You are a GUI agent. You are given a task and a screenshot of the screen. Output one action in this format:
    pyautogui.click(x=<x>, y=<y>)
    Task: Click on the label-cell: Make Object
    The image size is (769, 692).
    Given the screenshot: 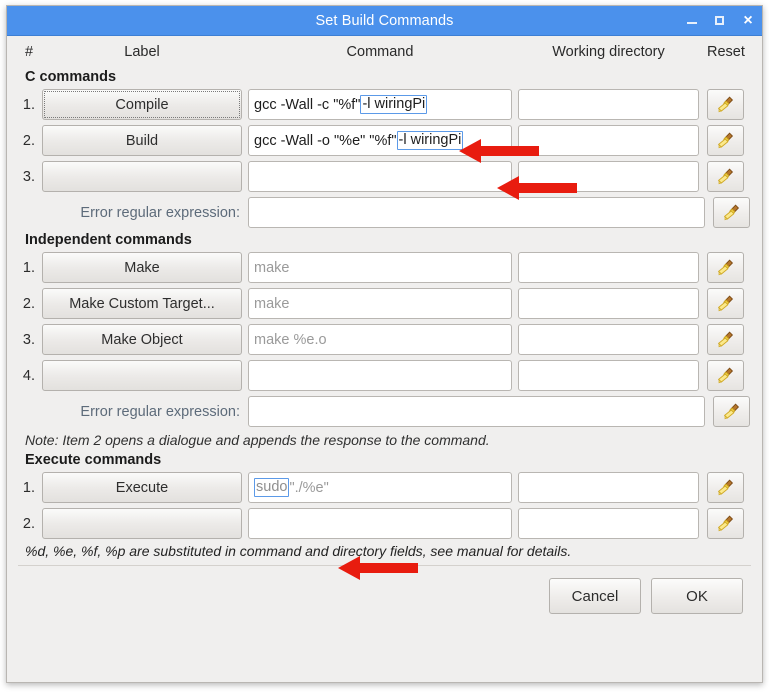 What is the action you would take?
    pyautogui.click(x=142, y=339)
    